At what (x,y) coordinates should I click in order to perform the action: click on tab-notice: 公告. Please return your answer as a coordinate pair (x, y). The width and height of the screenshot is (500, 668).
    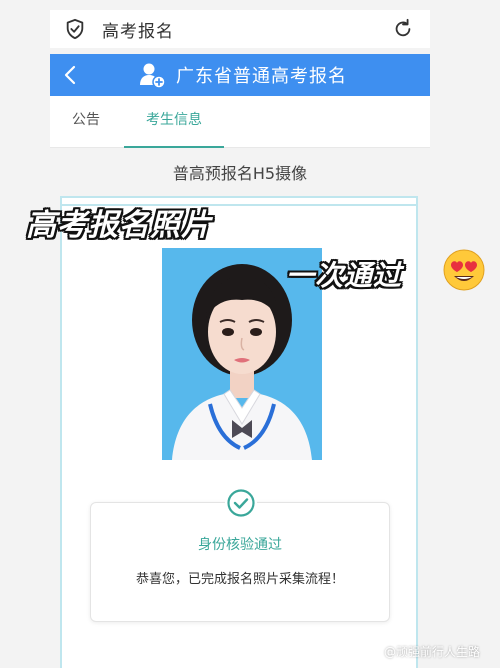
    Looking at the image, I should click on (86, 122).